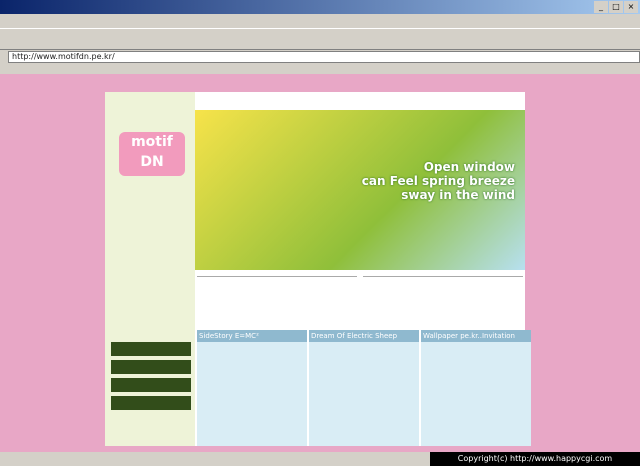  I want to click on news-right, so click(443, 301).